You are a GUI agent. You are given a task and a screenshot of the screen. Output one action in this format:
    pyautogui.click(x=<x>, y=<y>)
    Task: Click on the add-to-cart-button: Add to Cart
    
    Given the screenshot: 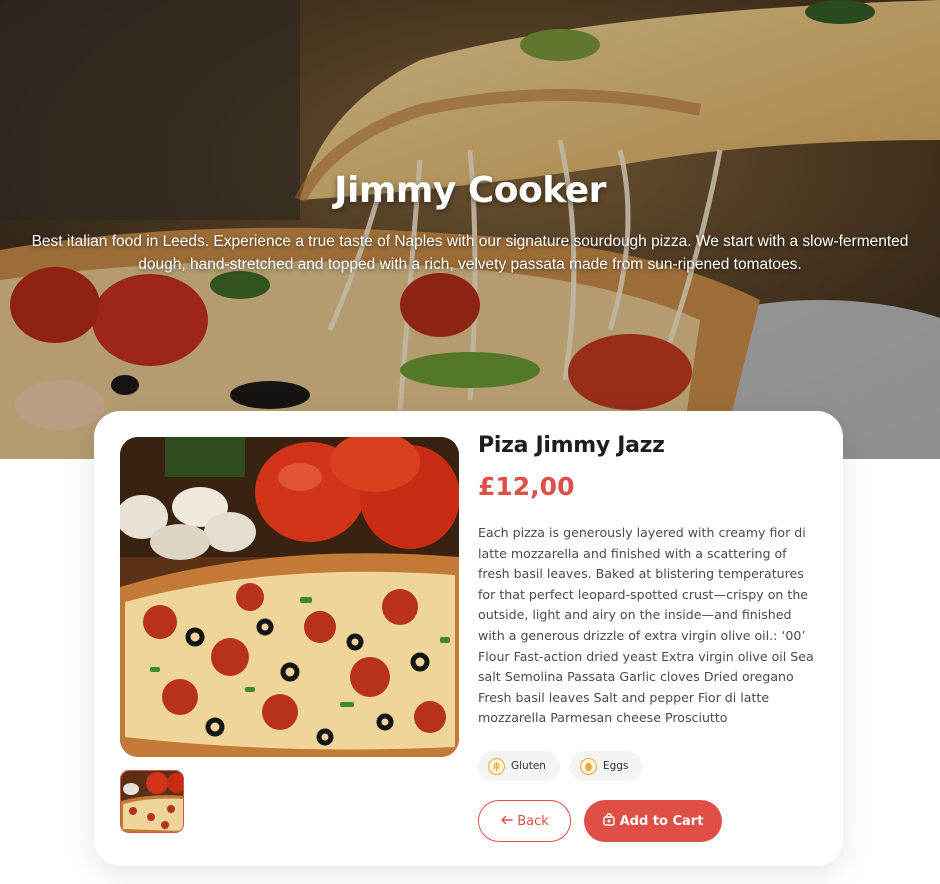 What is the action you would take?
    pyautogui.click(x=653, y=821)
    